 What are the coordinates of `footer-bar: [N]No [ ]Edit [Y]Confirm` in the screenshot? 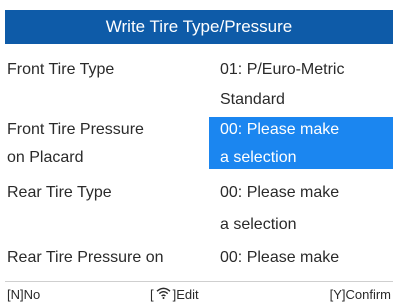 It's located at (199, 294).